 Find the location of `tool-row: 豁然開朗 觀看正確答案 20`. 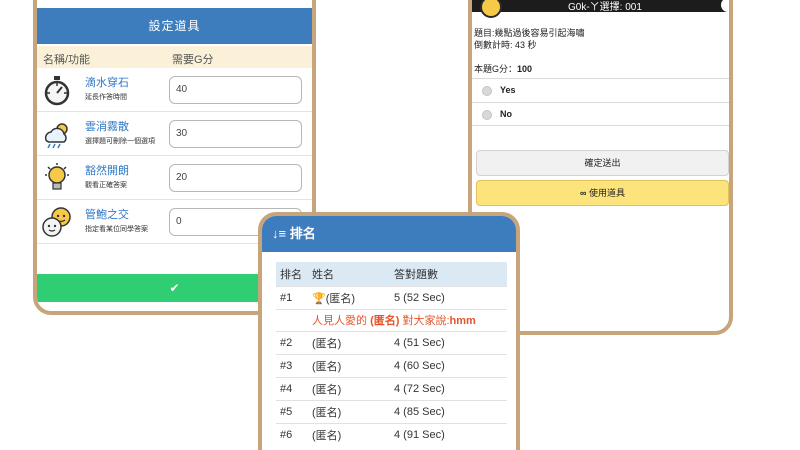

tool-row: 豁然開朗 觀看正確答案 20 is located at coordinates (174, 178).